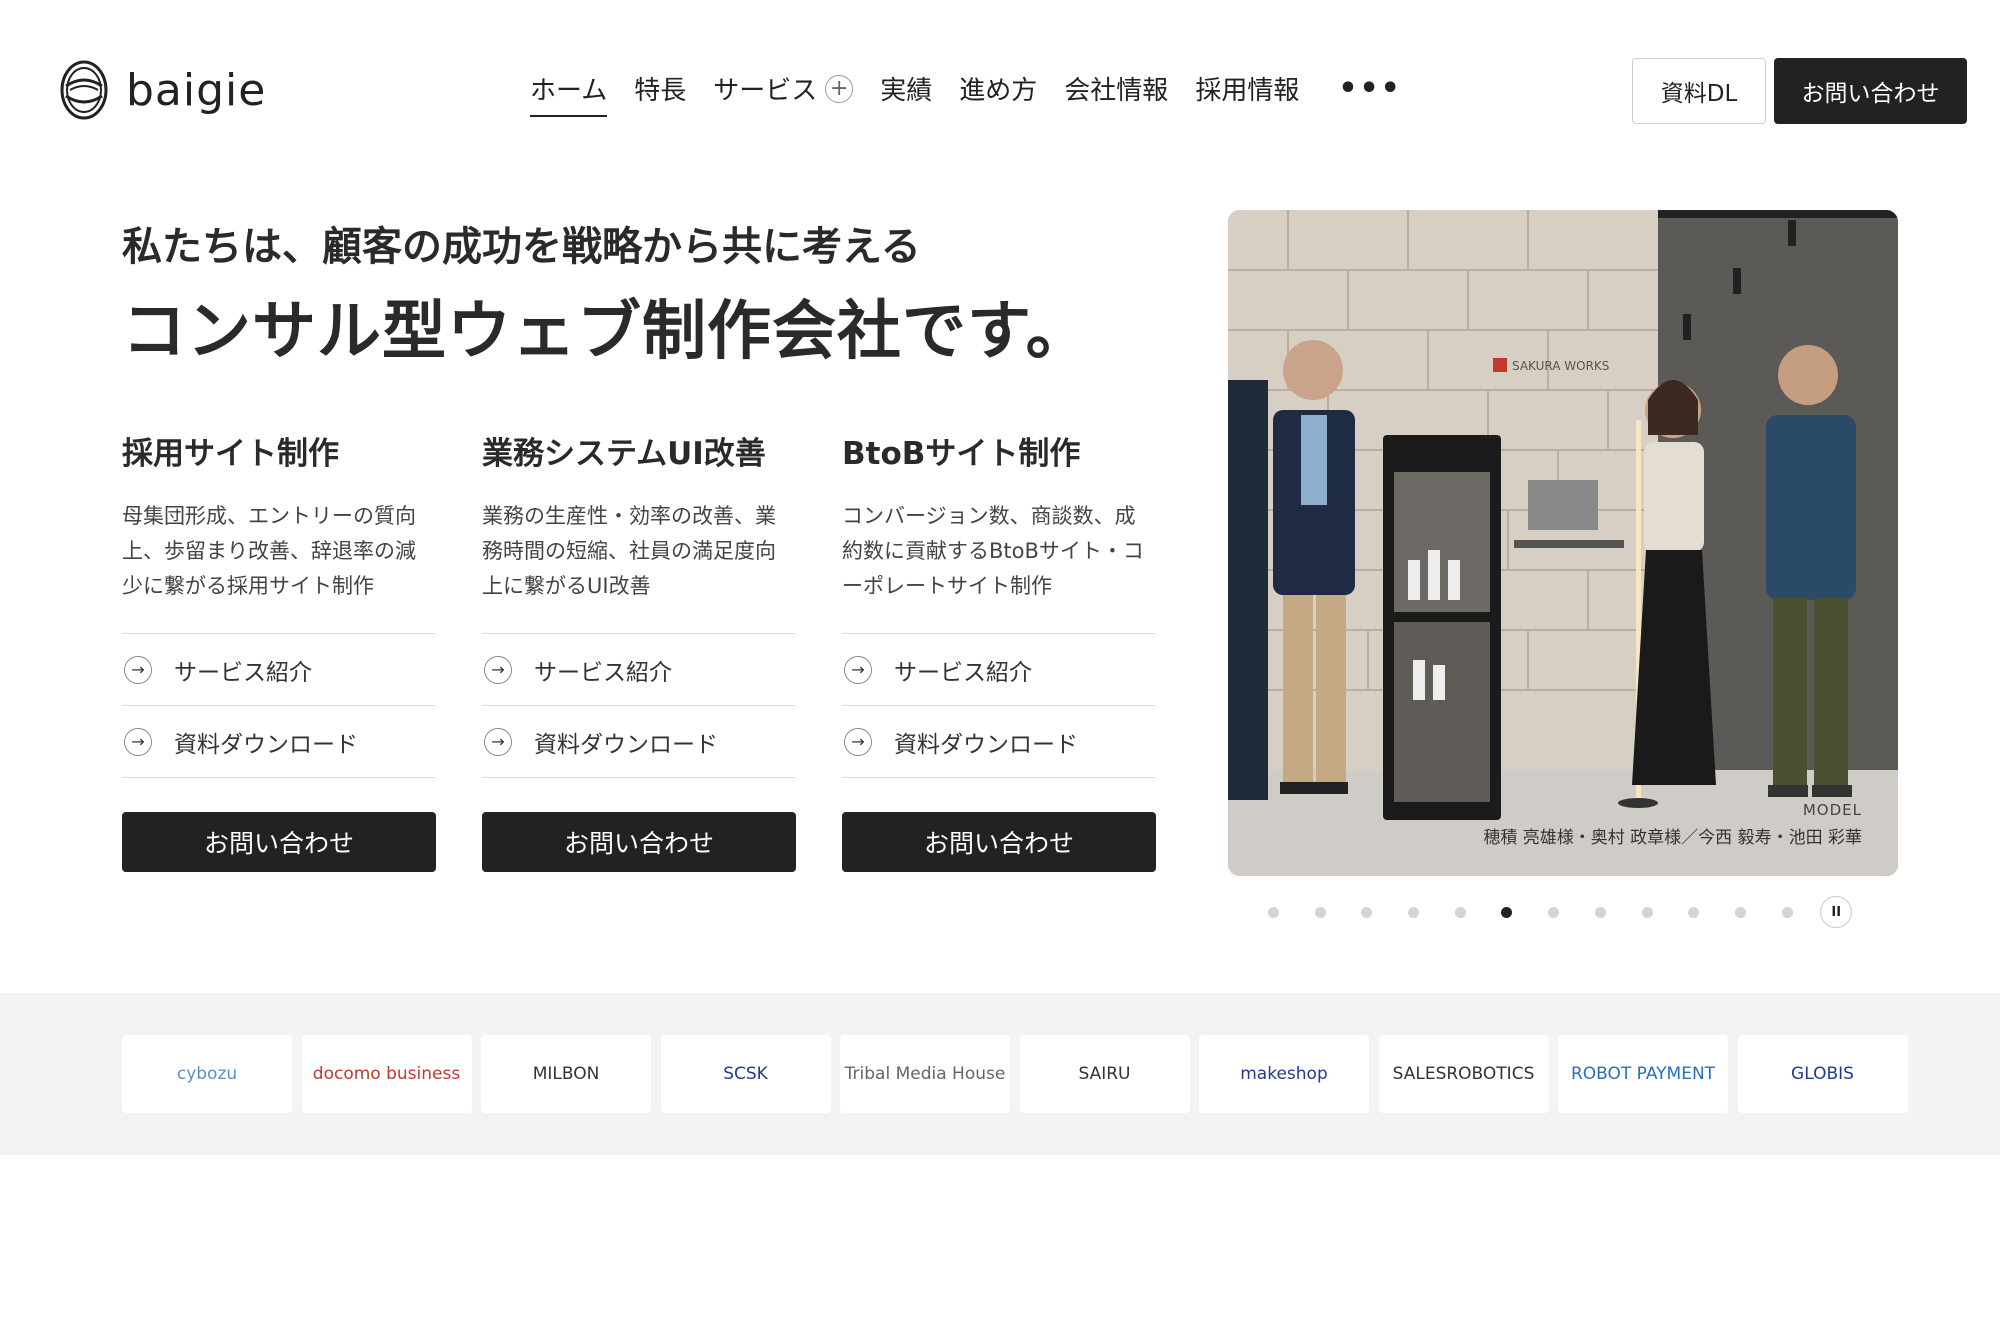 This screenshot has height=1333, width=2000. I want to click on carousel-pagination: II, so click(1560, 912).